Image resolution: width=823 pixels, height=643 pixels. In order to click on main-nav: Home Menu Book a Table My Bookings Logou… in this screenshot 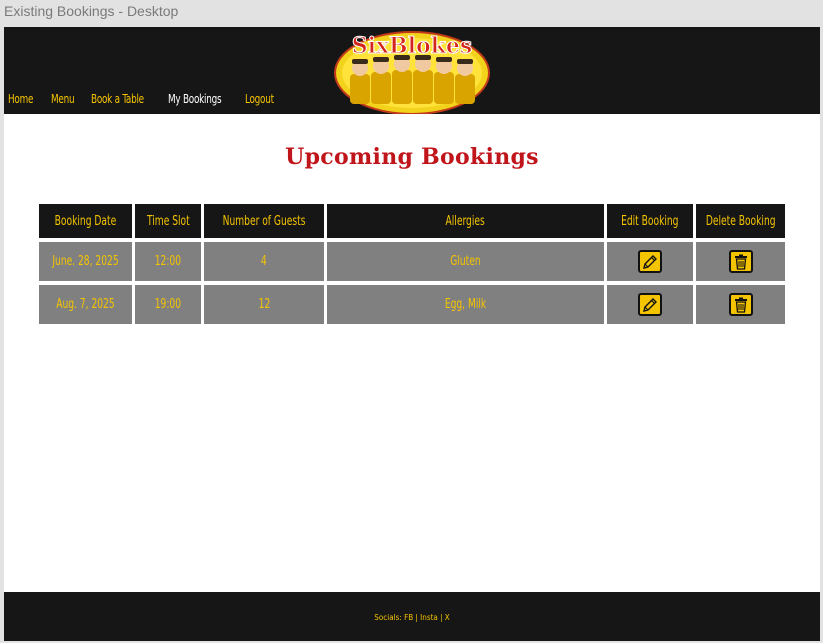, I will do `click(150, 99)`.